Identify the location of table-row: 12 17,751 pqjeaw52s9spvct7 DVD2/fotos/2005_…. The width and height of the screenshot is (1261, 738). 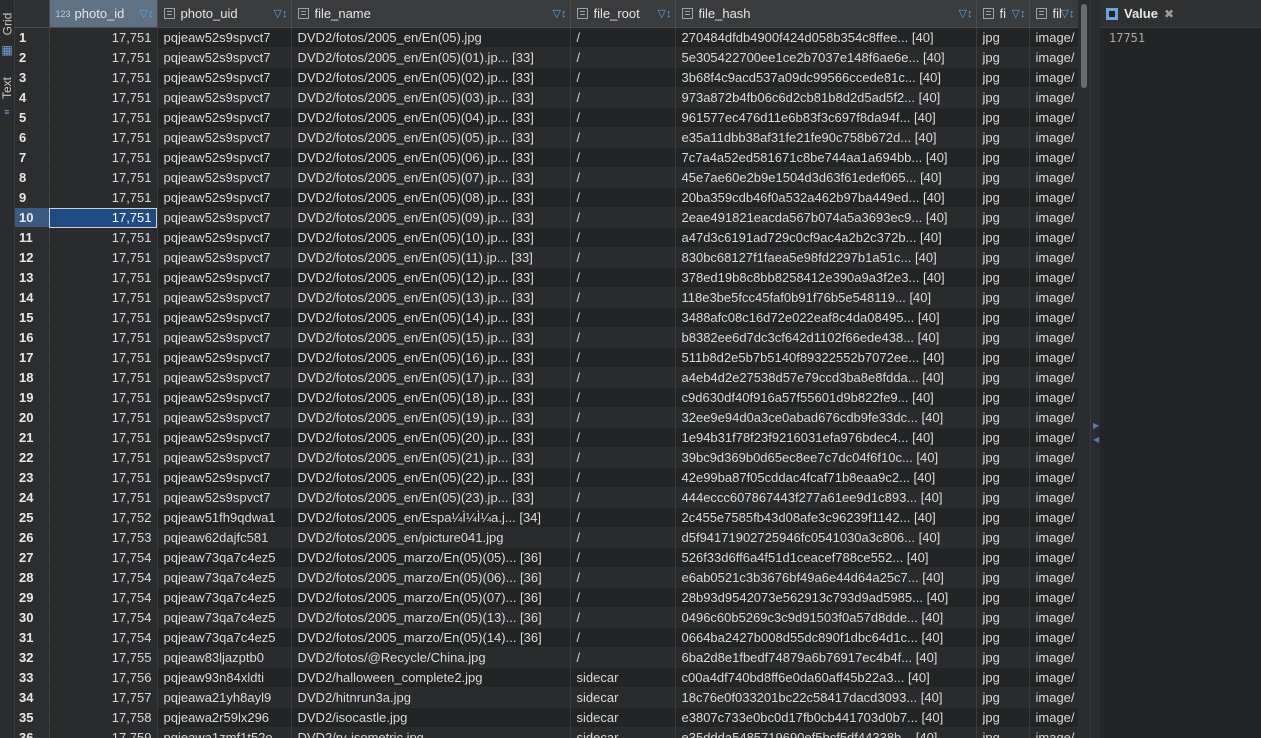
(547, 257).